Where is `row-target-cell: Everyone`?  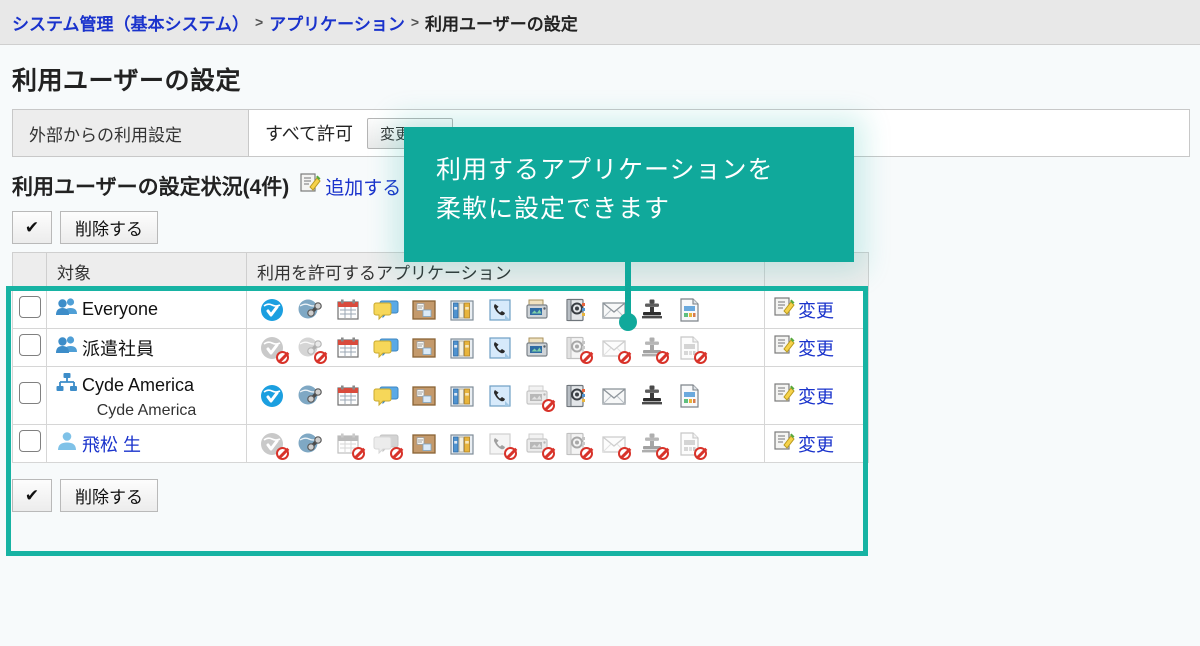 row-target-cell: Everyone is located at coordinates (146, 309).